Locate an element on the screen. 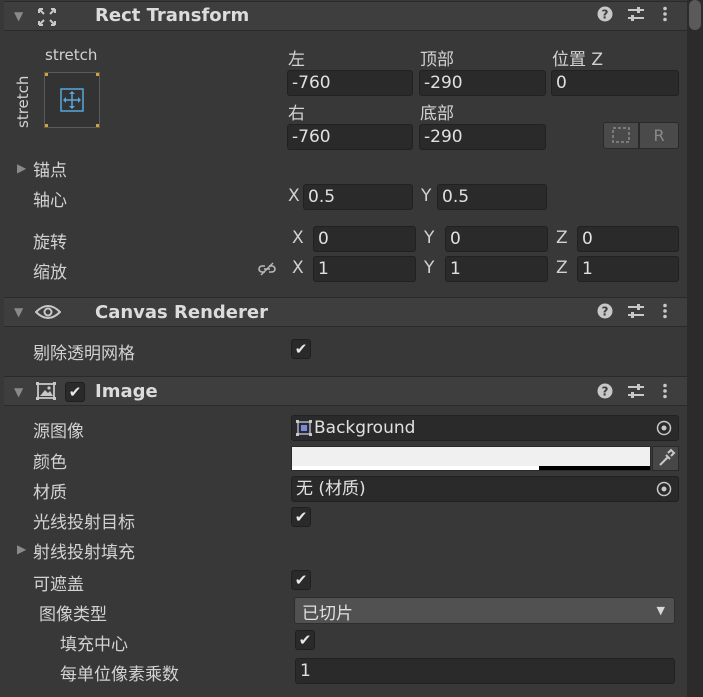  scrollbar is located at coordinates (695, 348).